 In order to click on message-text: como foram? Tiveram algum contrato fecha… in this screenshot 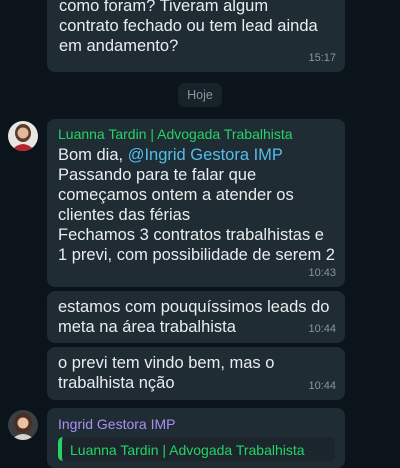, I will do `click(188, 27)`.